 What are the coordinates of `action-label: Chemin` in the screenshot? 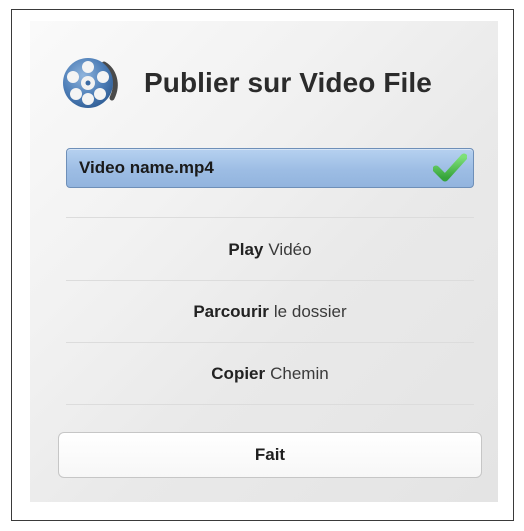 It's located at (299, 373).